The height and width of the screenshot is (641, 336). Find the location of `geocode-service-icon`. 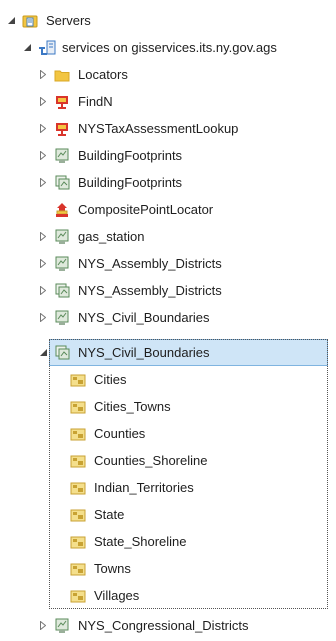

geocode-service-icon is located at coordinates (62, 210).